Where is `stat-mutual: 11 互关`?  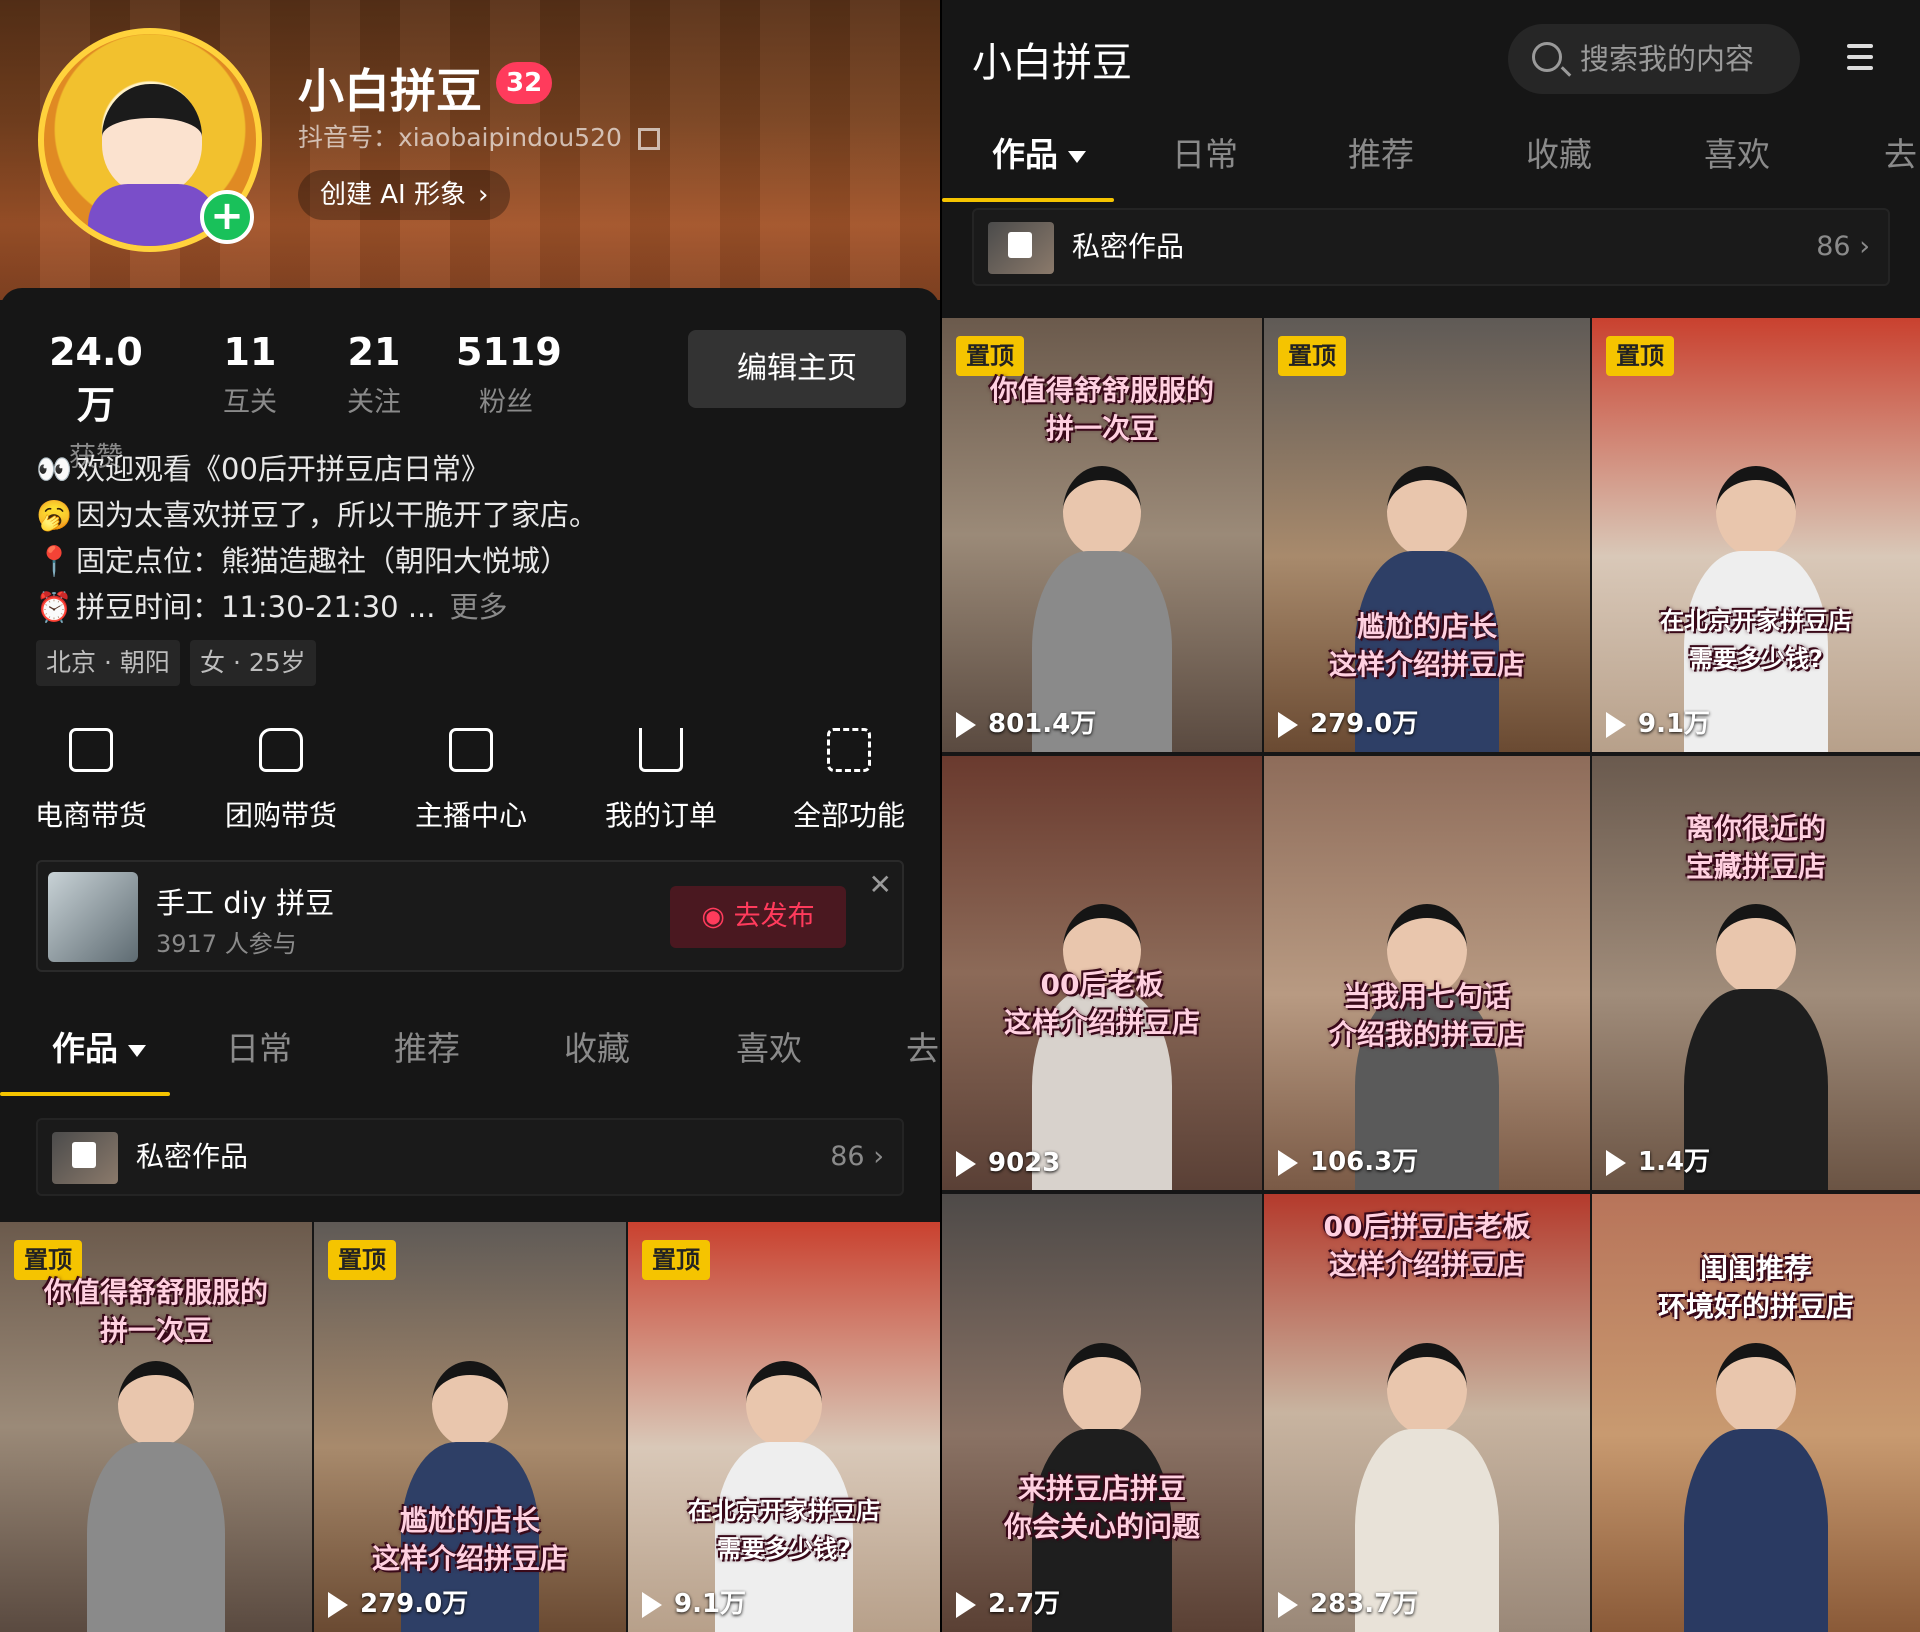
stat-mutual: 11 互关 is located at coordinates (250, 374).